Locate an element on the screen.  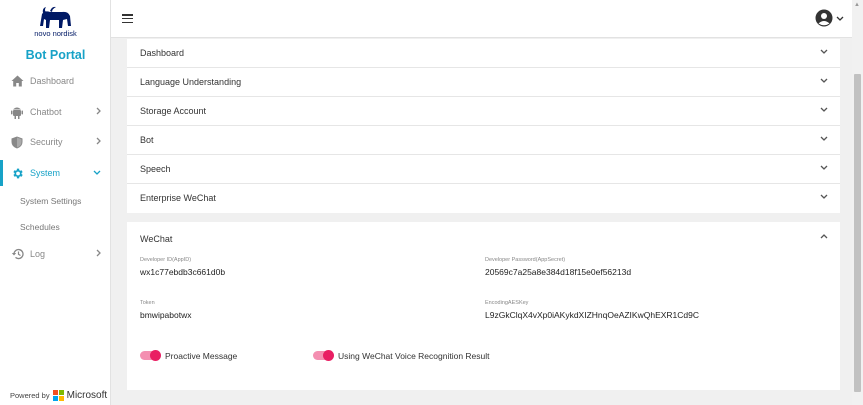
powered-by-footer: Powered by Microsoft is located at coordinates (58, 395).